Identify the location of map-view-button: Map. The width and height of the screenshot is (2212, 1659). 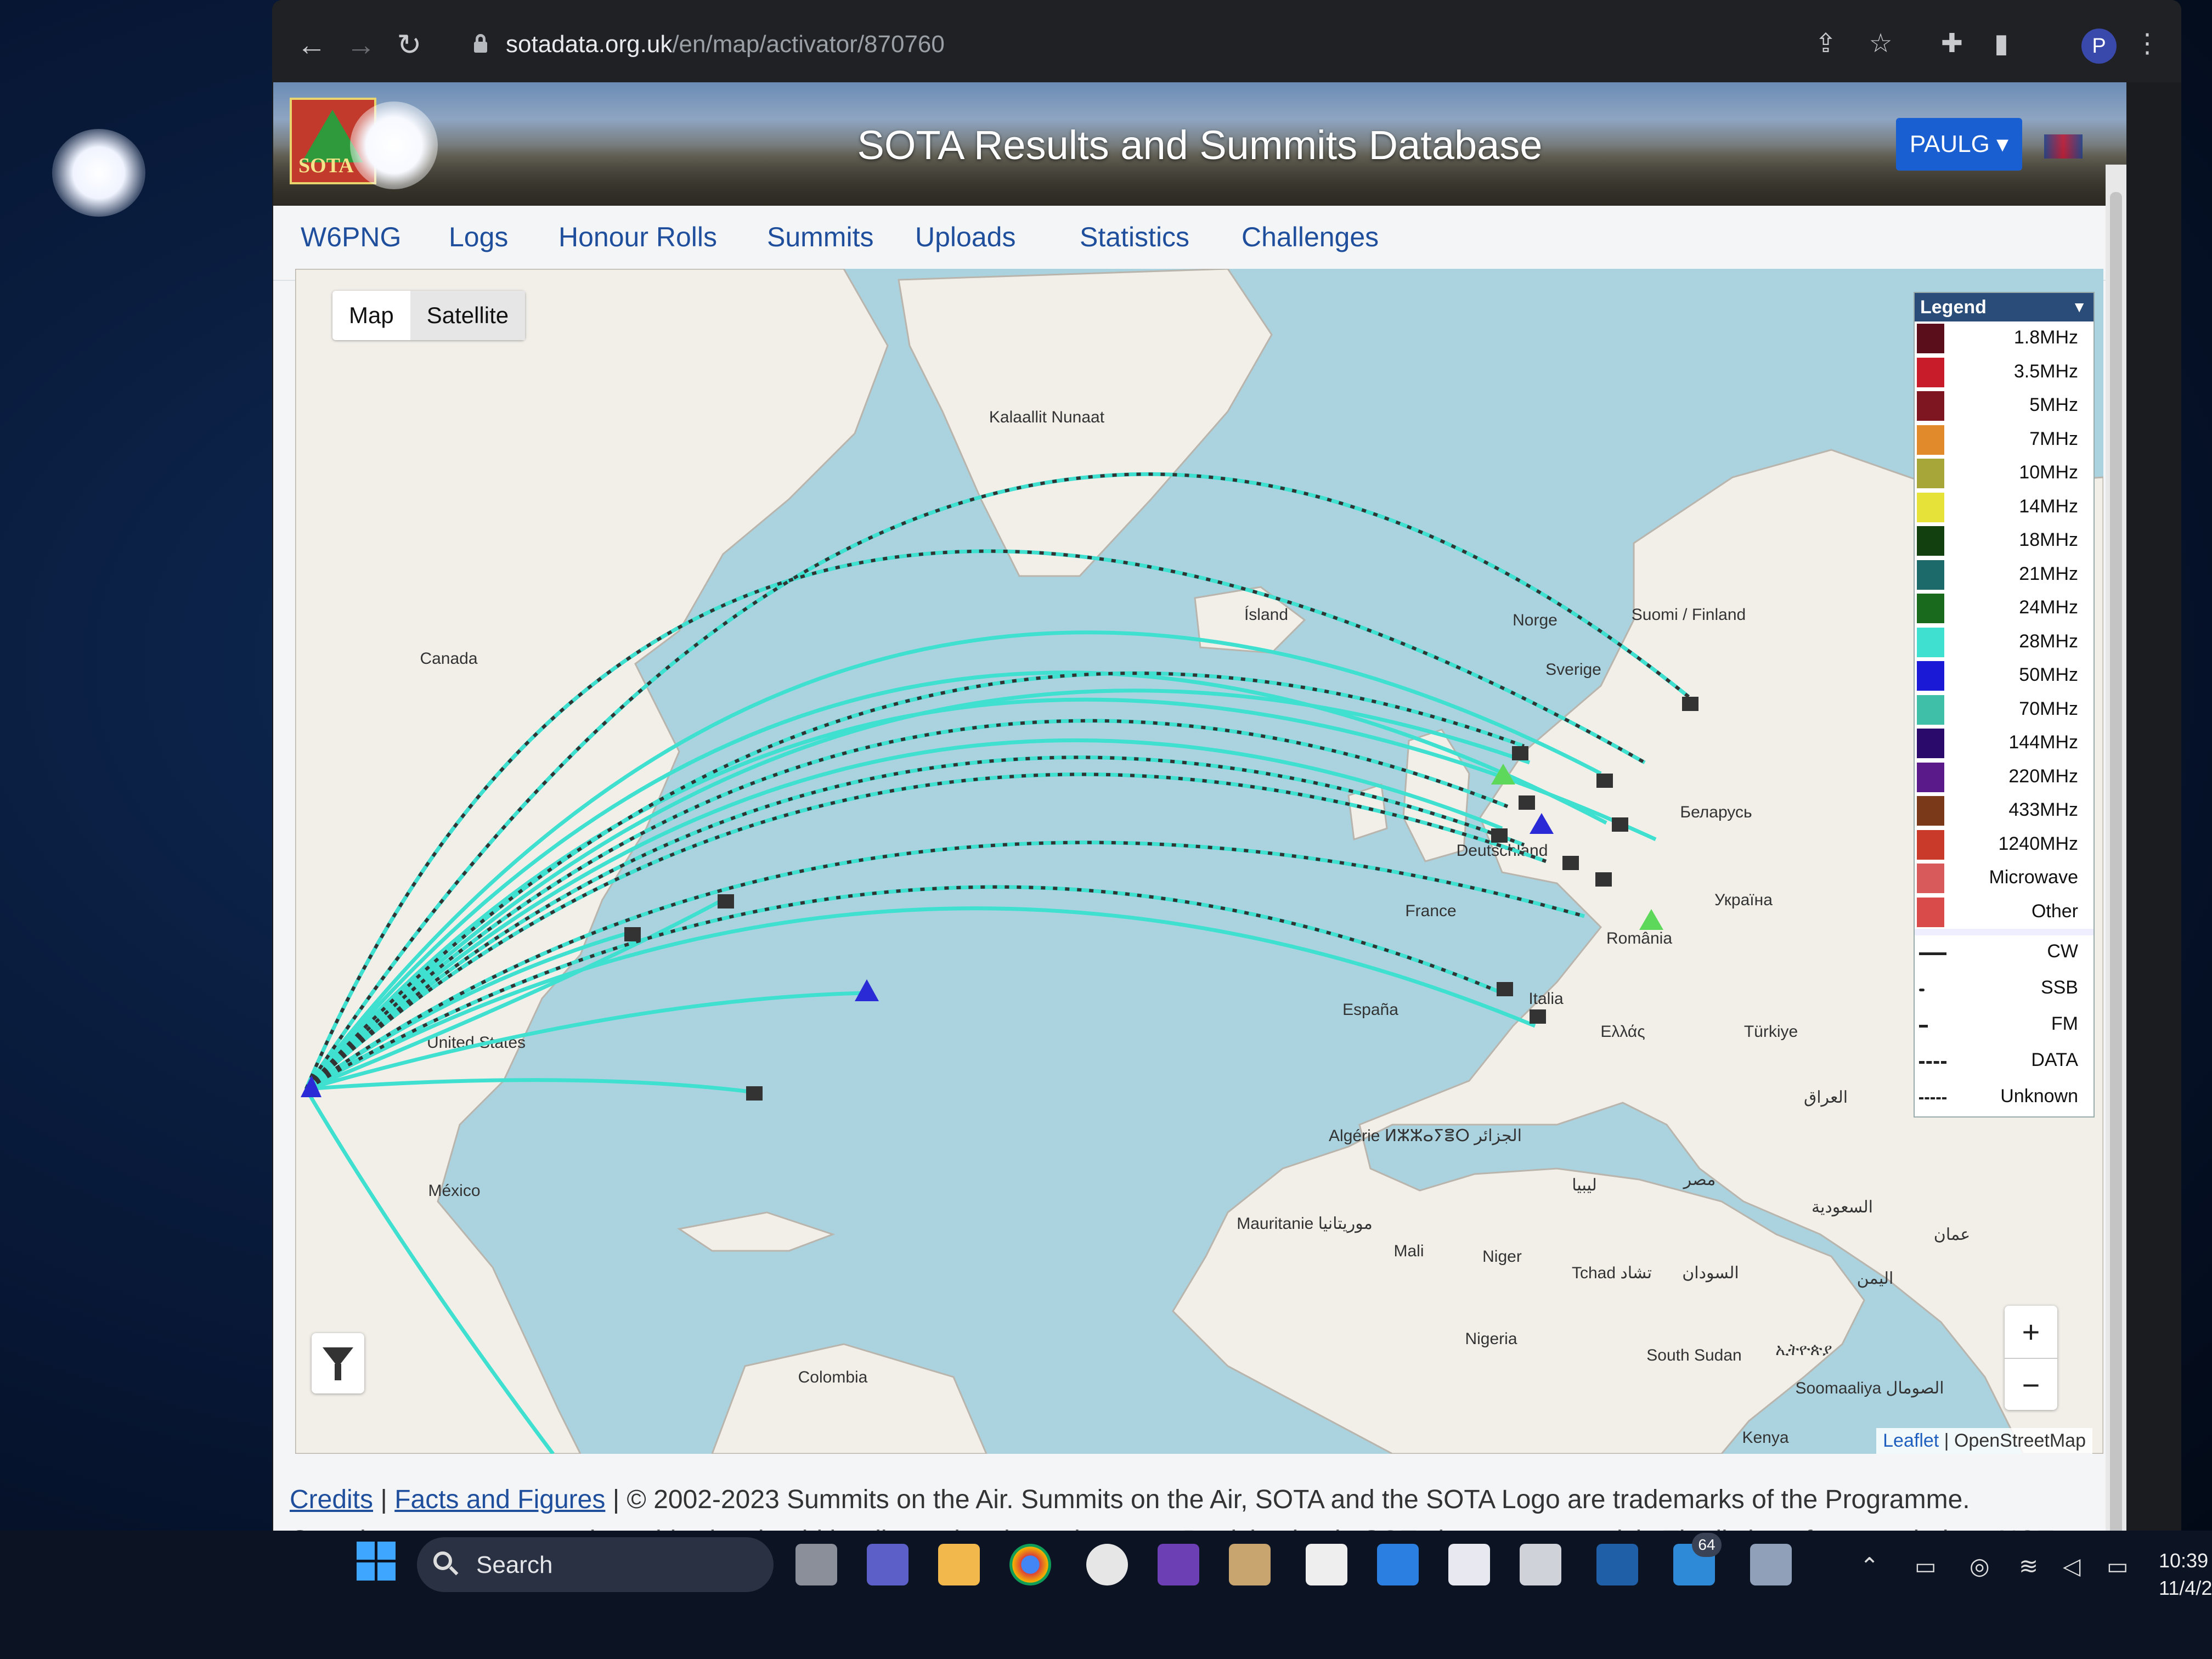
(371, 315).